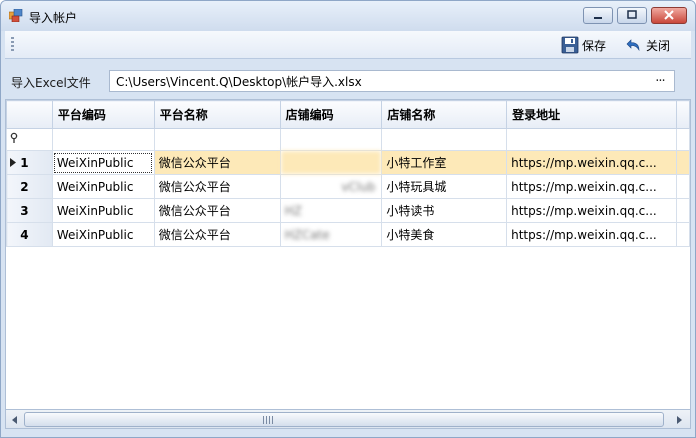 Image resolution: width=696 pixels, height=438 pixels. I want to click on browse-button: ···, so click(660, 81).